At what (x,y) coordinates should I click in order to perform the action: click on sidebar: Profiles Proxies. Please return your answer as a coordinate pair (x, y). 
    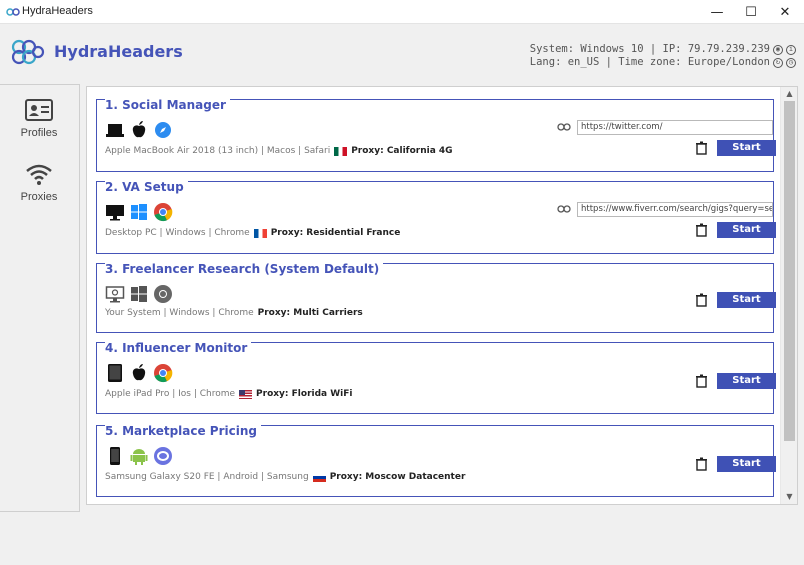
    Looking at the image, I should click on (40, 298).